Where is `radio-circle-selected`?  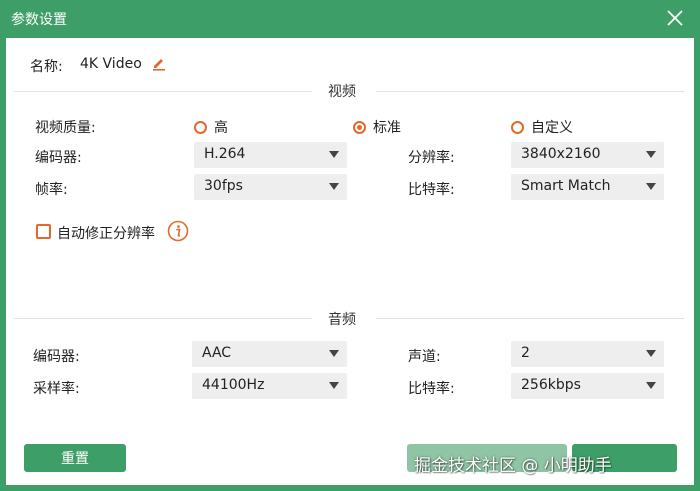 radio-circle-selected is located at coordinates (359, 127).